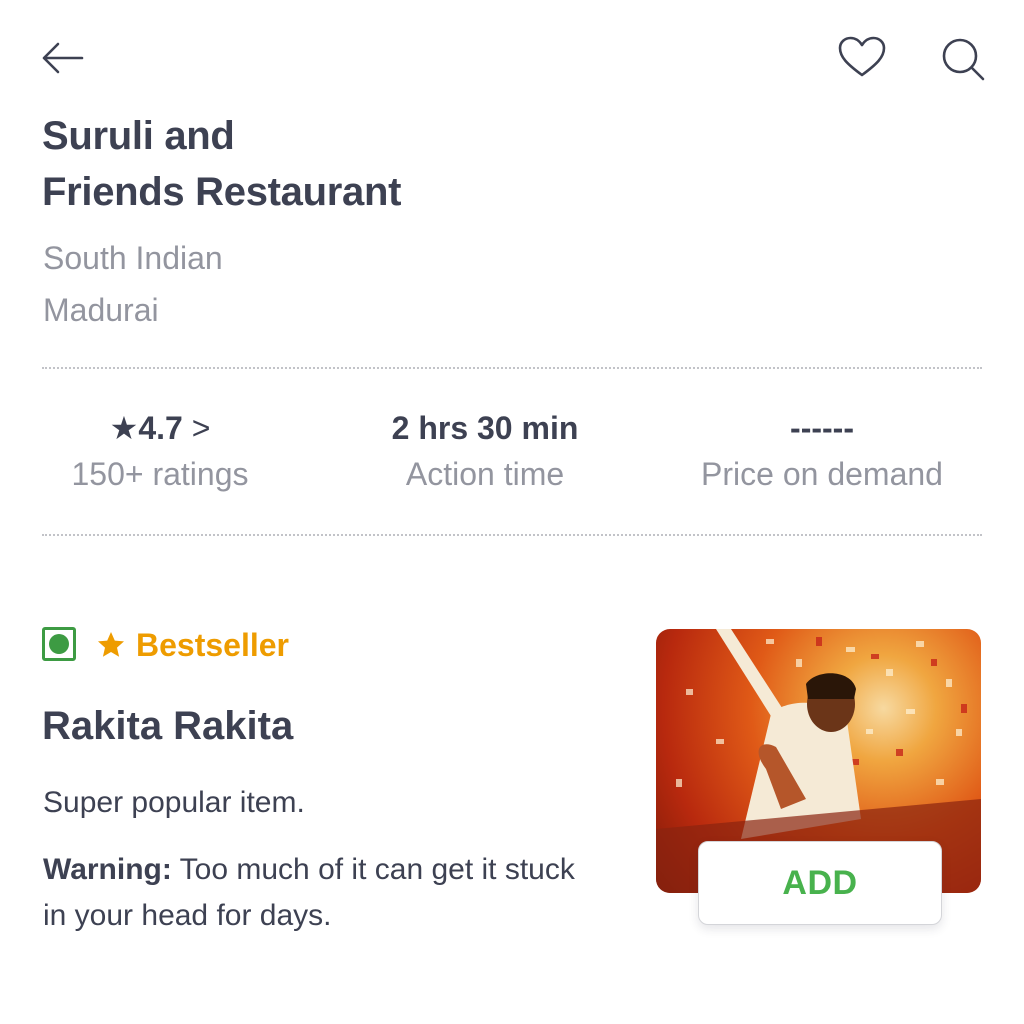 The image size is (1024, 1024). Describe the element at coordinates (107, 869) in the screenshot. I see `warning-label: Warning:` at that location.